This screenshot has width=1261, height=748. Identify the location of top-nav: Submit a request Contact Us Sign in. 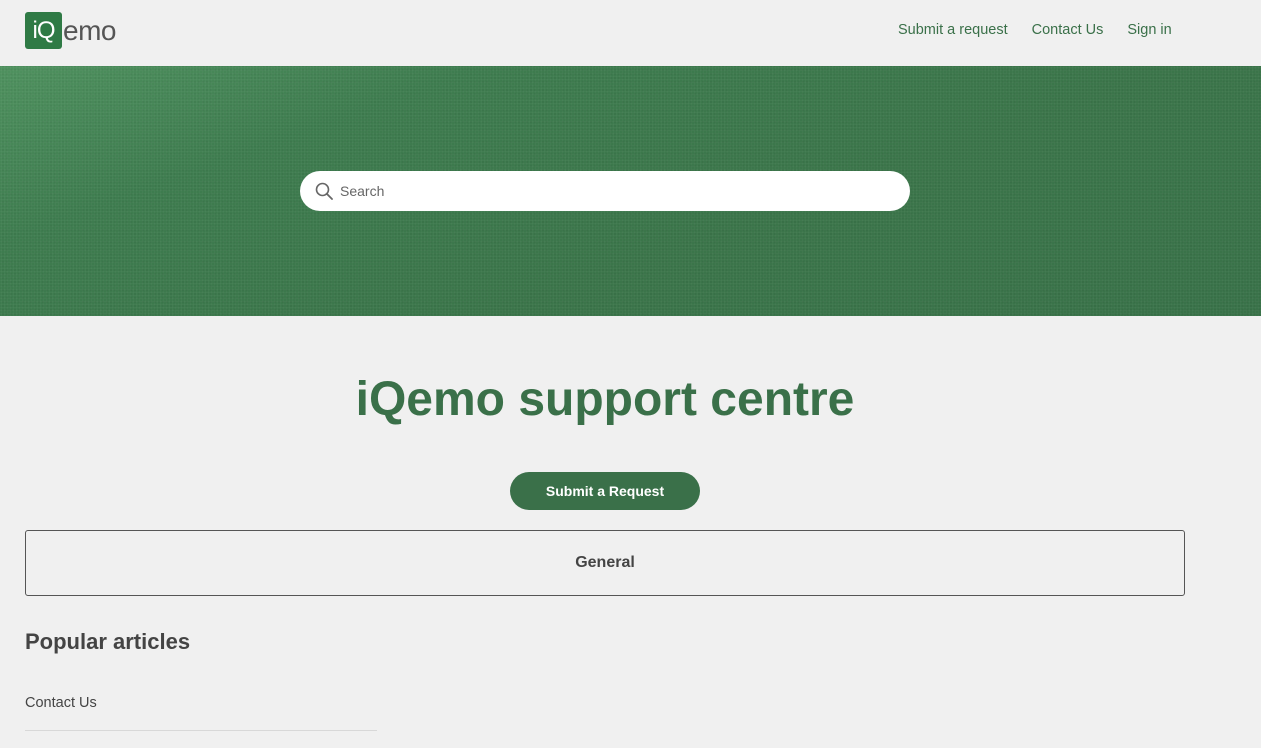
(1047, 30).